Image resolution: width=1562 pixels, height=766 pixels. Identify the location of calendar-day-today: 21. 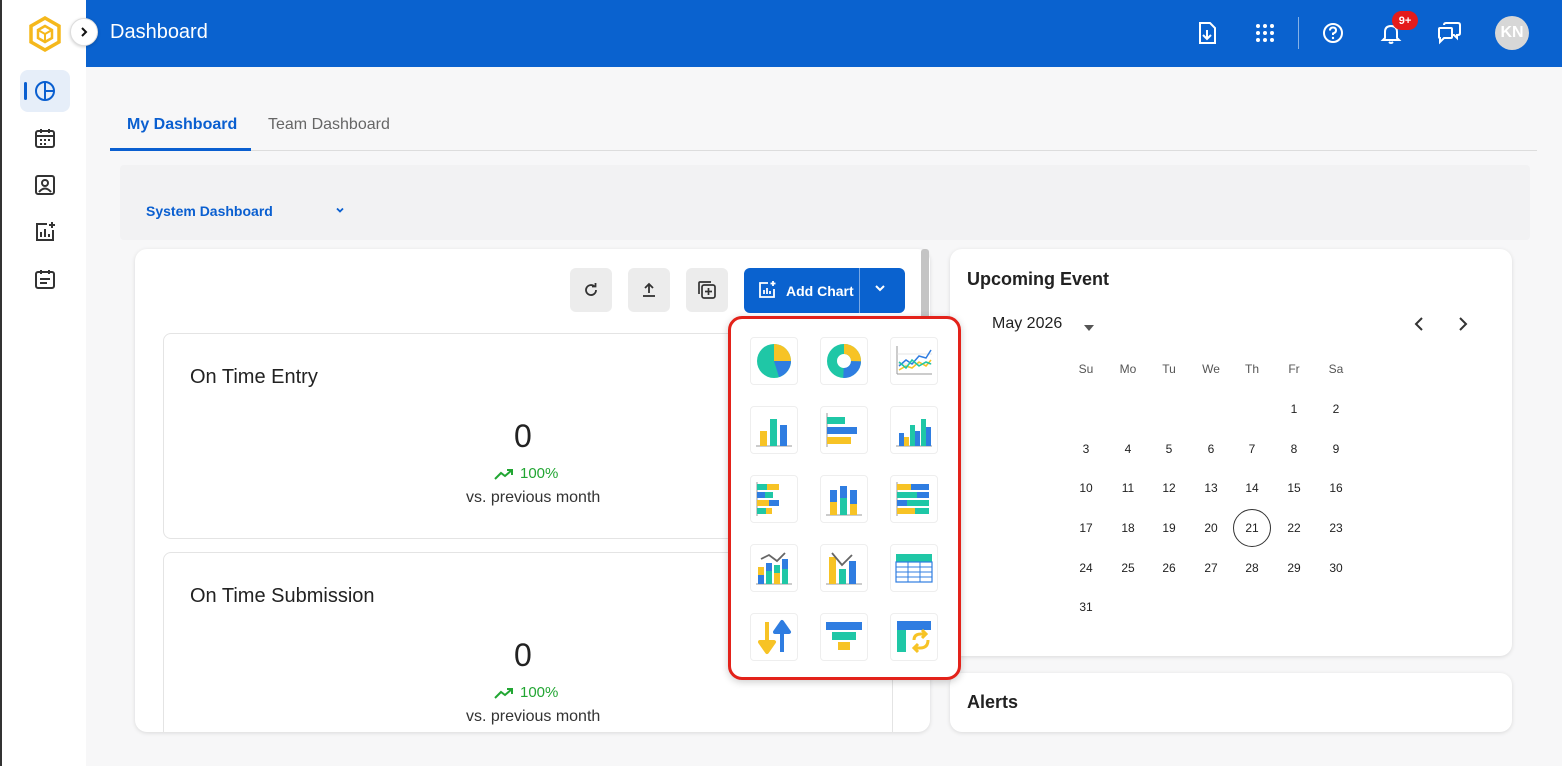
(1252, 528).